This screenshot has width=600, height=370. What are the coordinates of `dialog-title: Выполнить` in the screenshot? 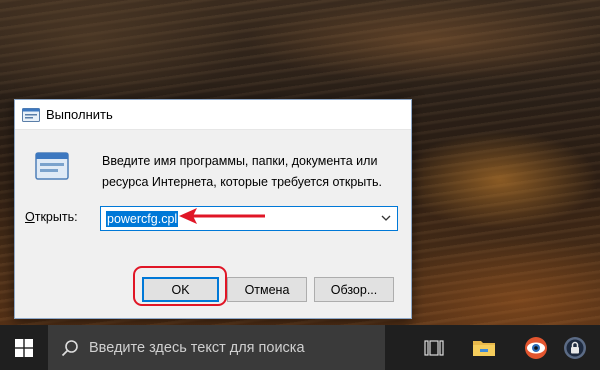 It's located at (79, 114).